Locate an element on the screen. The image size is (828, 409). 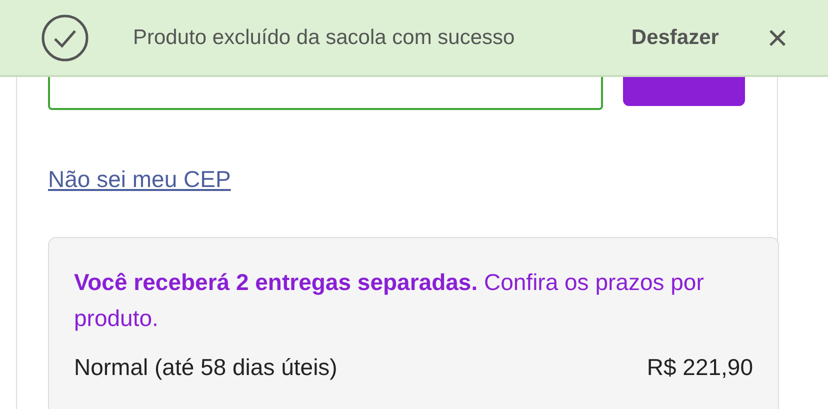
cep-link: Não sei meu CEP is located at coordinates (139, 179).